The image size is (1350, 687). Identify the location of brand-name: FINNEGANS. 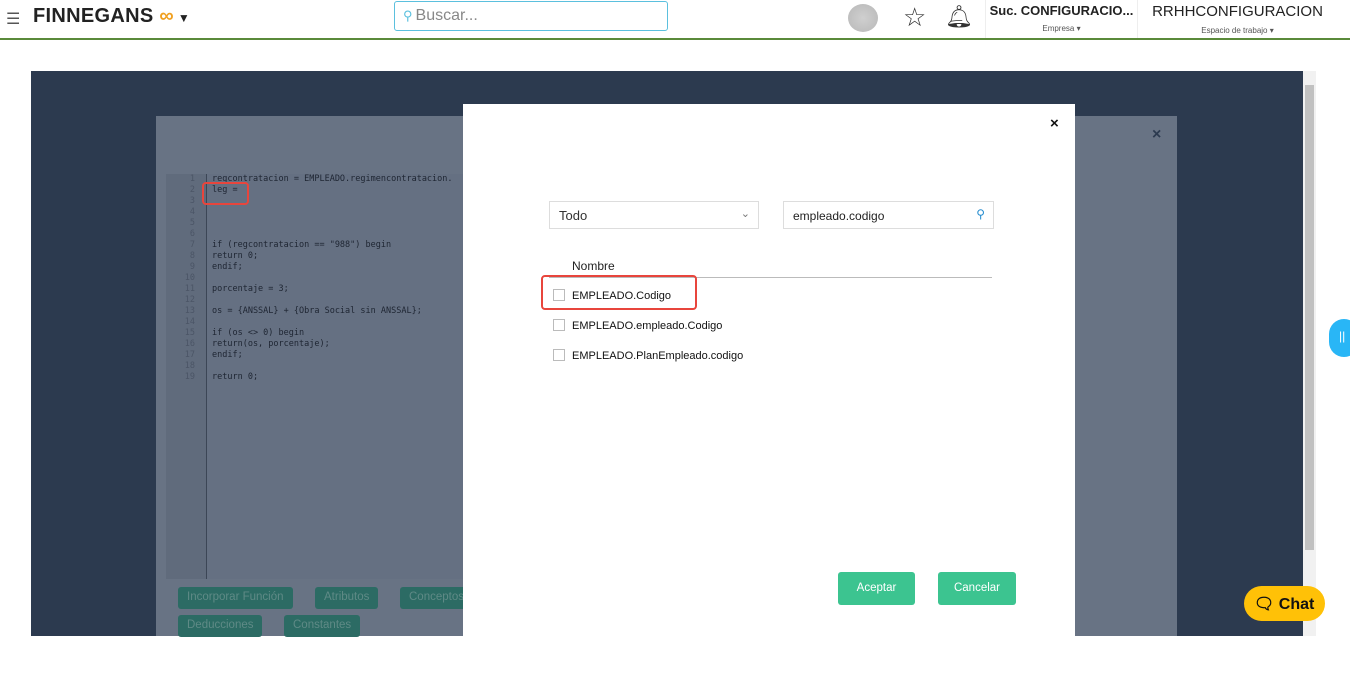
(93, 16).